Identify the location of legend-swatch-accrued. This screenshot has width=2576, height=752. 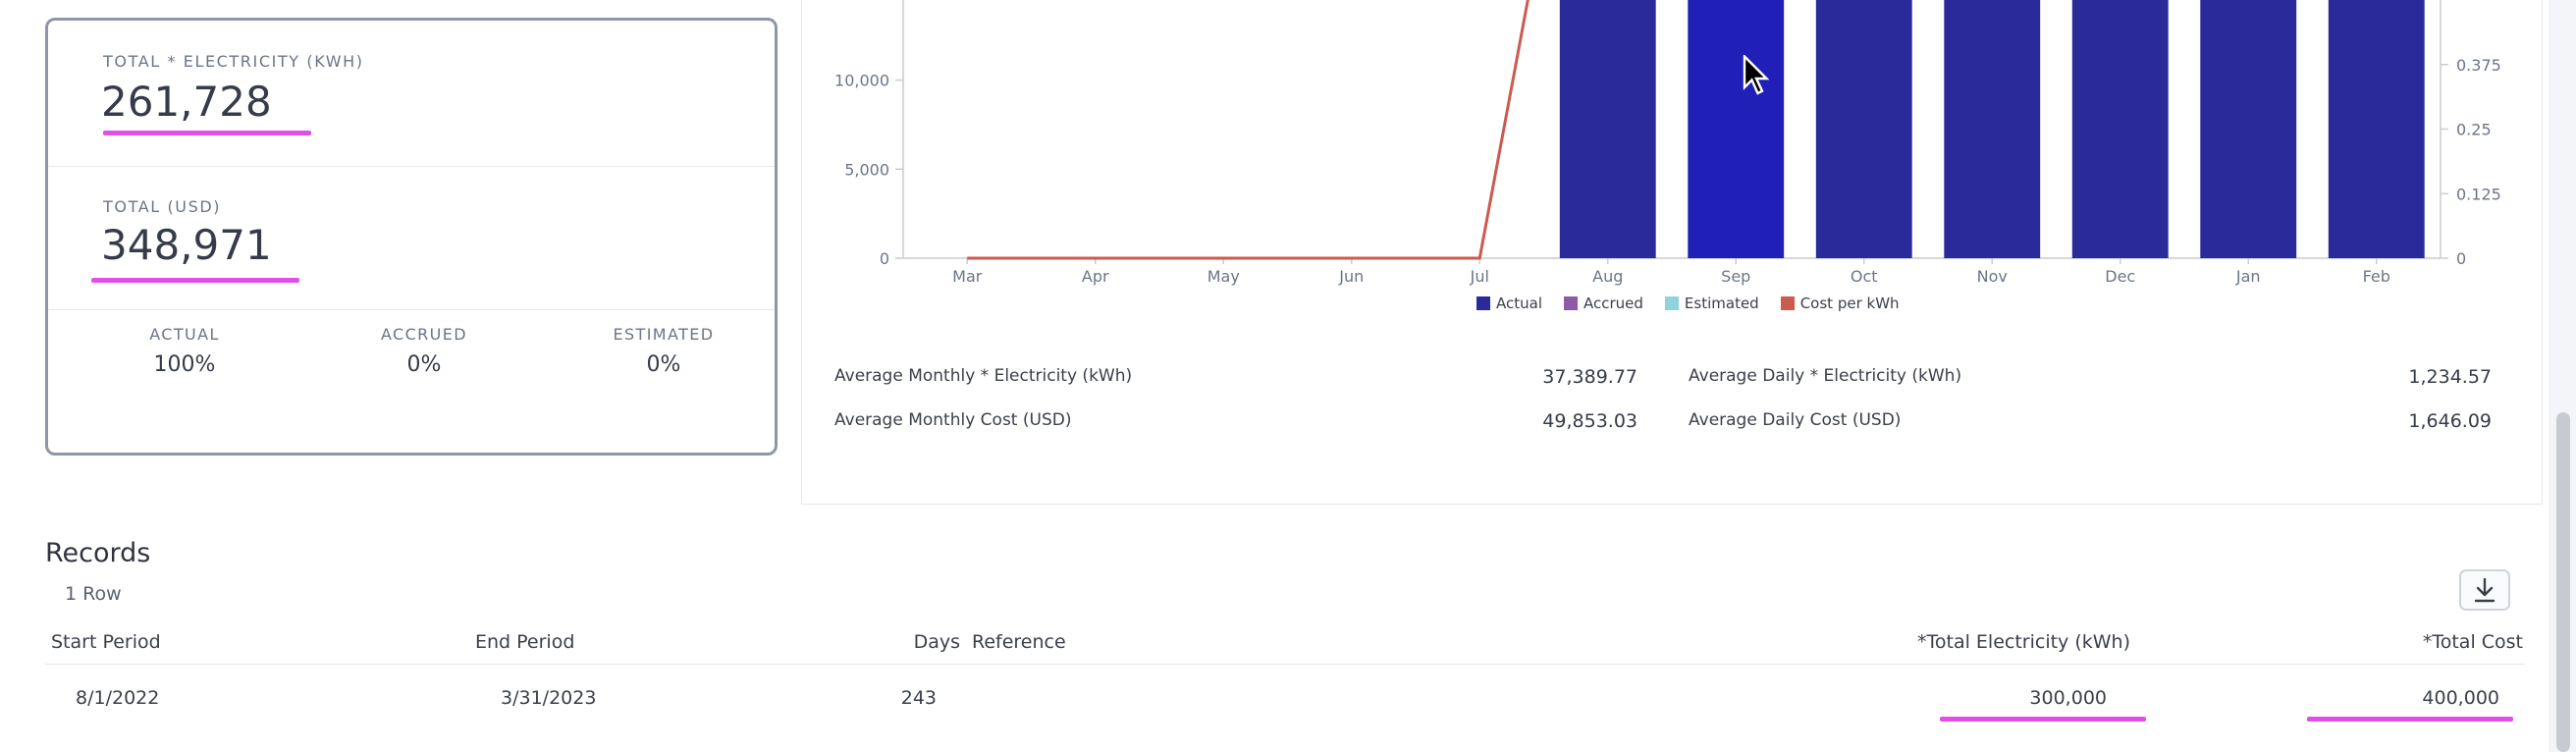
(1571, 303).